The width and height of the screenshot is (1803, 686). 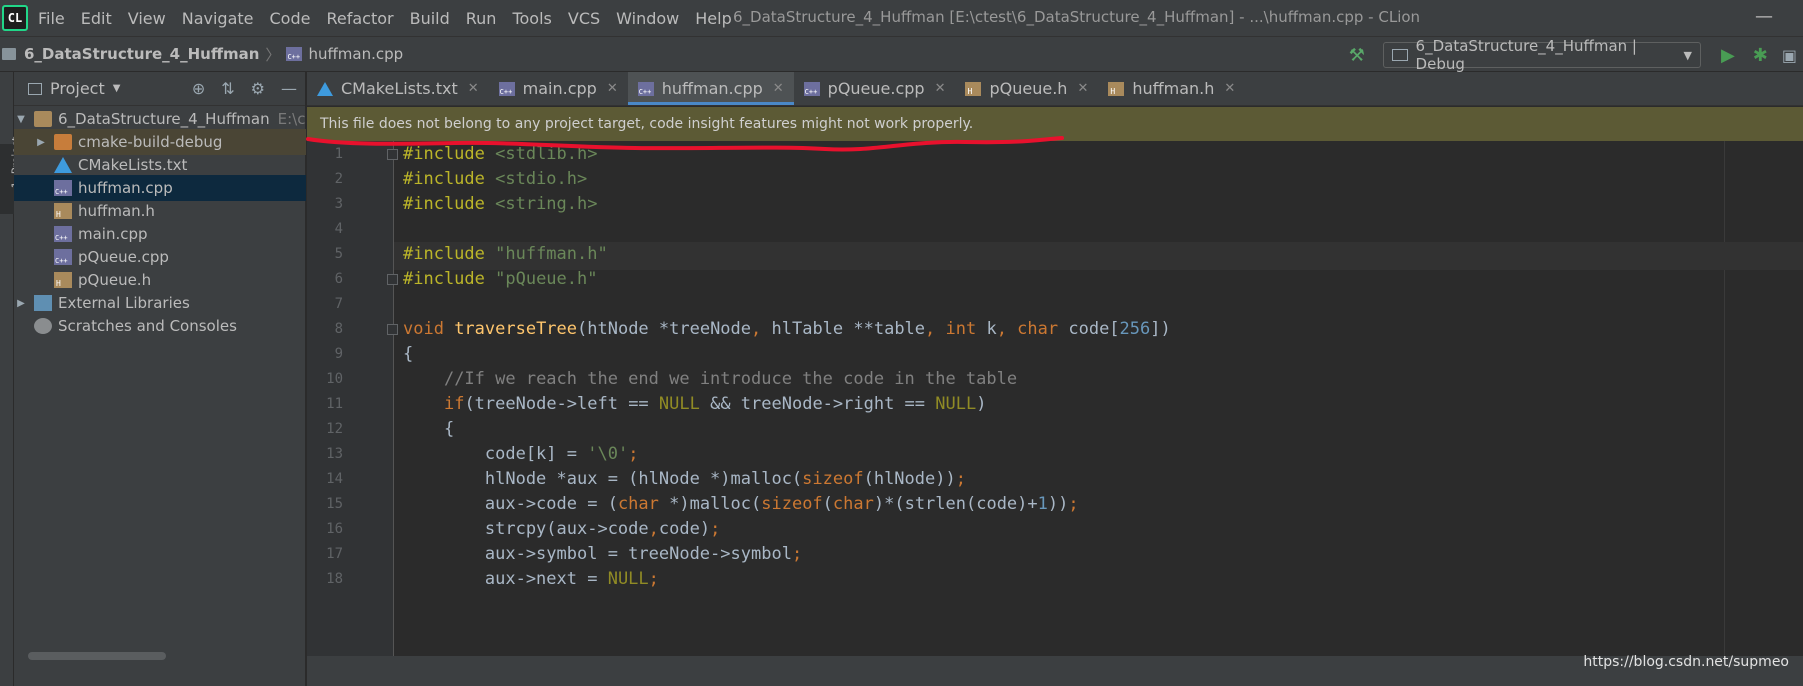 I want to click on code-token: traverseTree, so click(x=516, y=329).